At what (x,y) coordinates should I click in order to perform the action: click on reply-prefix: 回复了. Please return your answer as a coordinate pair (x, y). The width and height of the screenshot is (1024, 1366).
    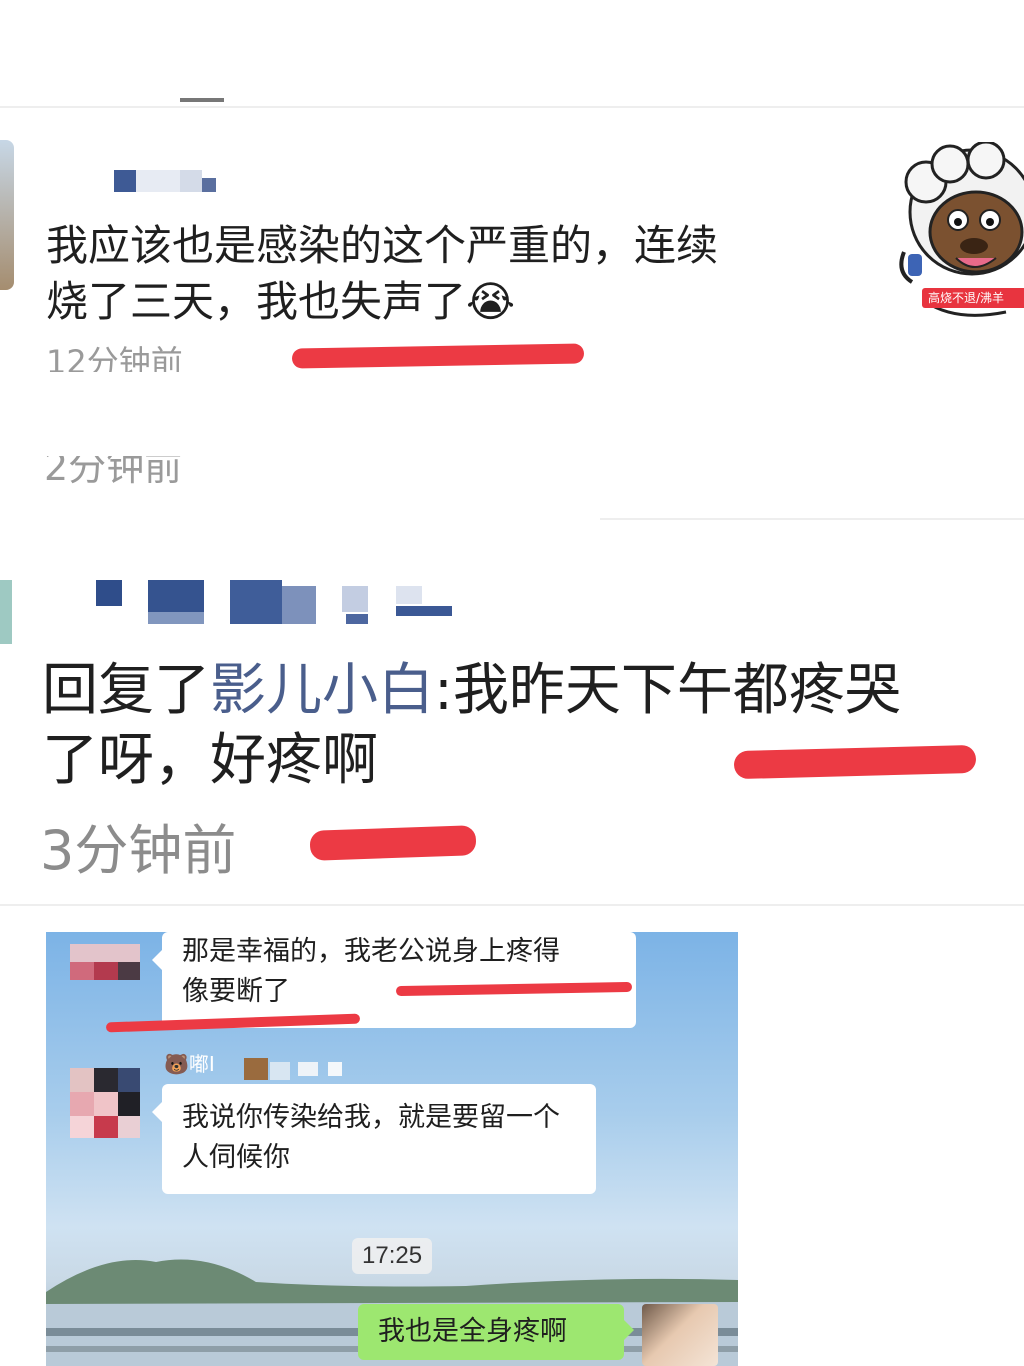
    Looking at the image, I should click on (126, 690).